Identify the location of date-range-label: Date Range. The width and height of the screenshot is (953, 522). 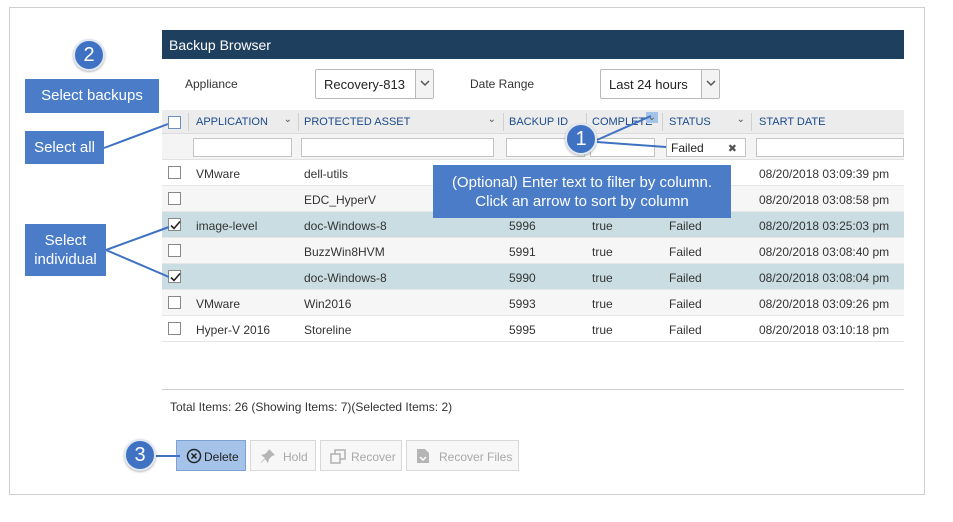
(502, 84).